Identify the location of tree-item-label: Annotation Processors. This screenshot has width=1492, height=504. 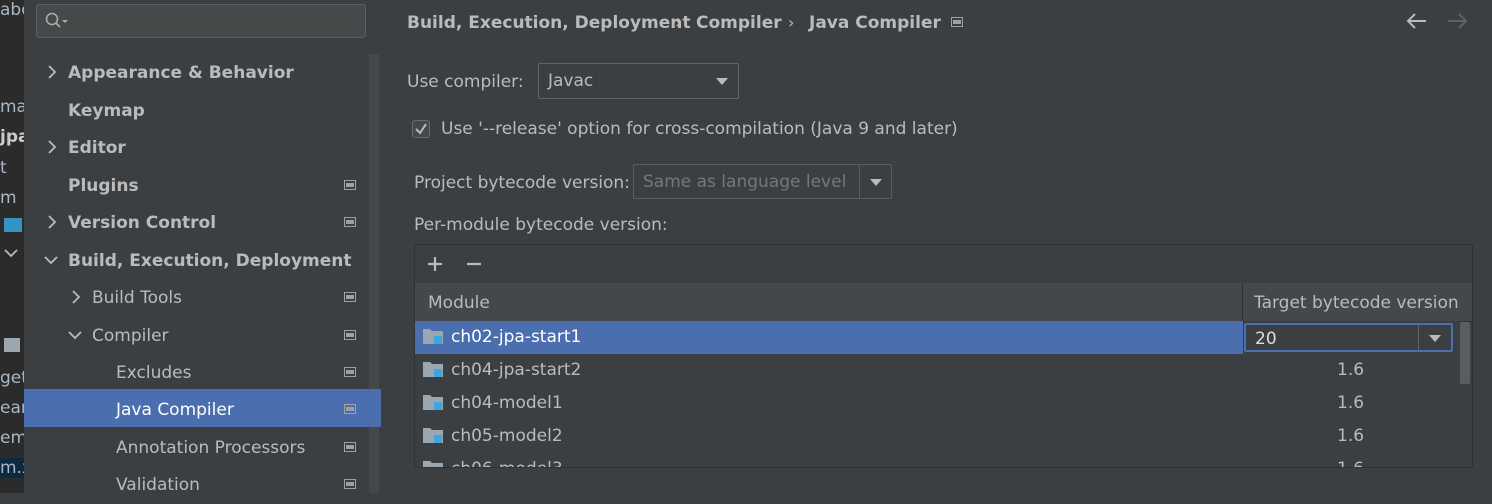
(211, 448).